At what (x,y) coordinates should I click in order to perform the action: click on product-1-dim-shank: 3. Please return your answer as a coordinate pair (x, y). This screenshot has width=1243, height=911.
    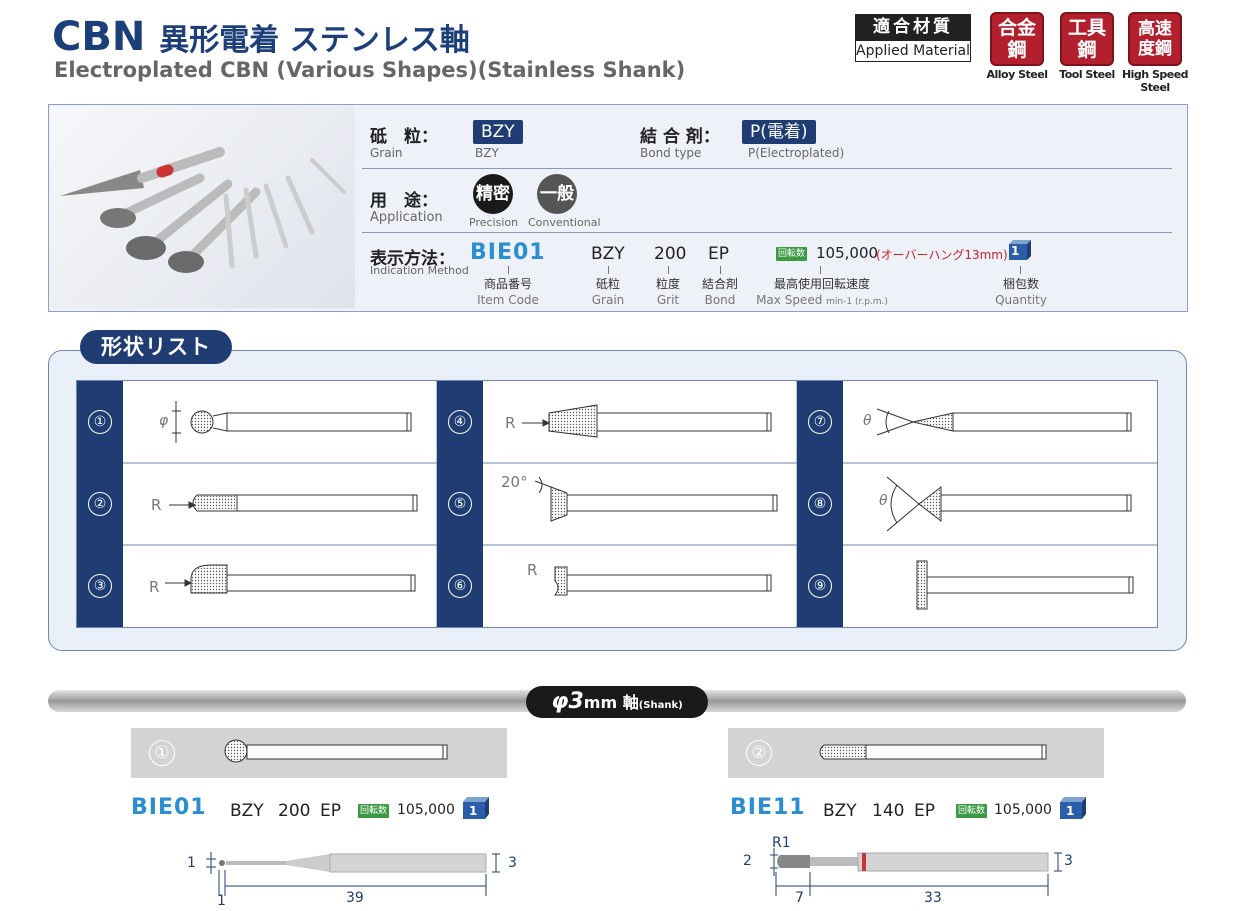
    Looking at the image, I should click on (512, 863).